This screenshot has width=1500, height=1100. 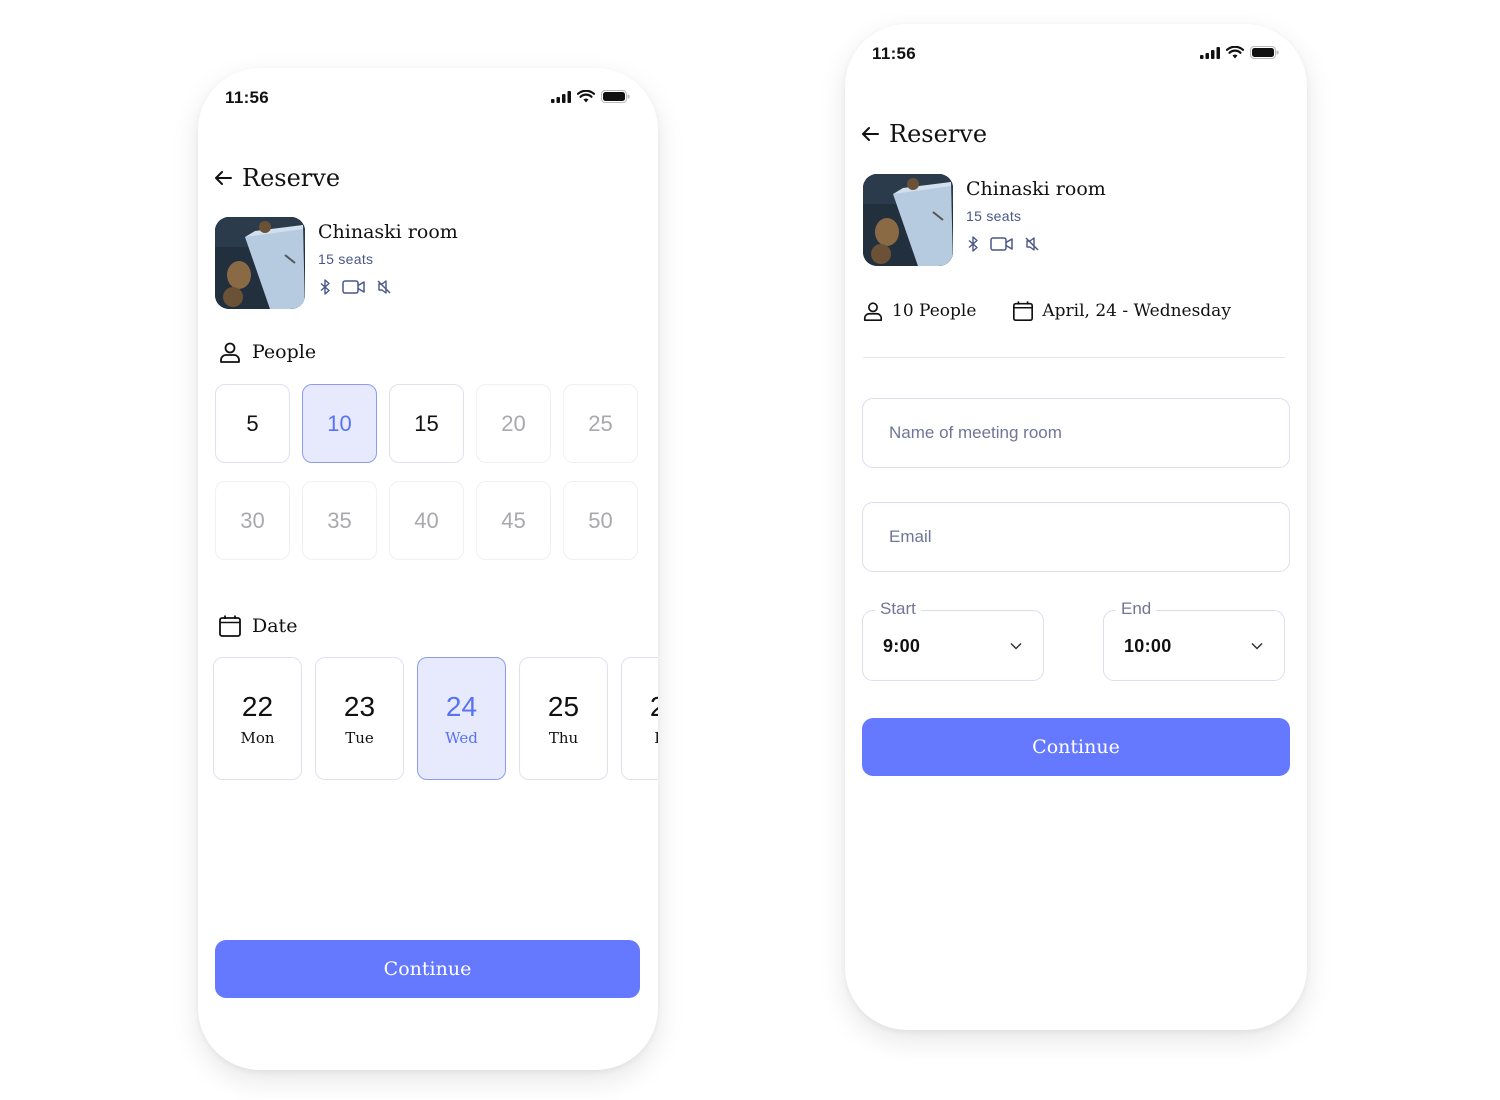 What do you see at coordinates (653, 706) in the screenshot?
I see `day-number: 26` at bounding box center [653, 706].